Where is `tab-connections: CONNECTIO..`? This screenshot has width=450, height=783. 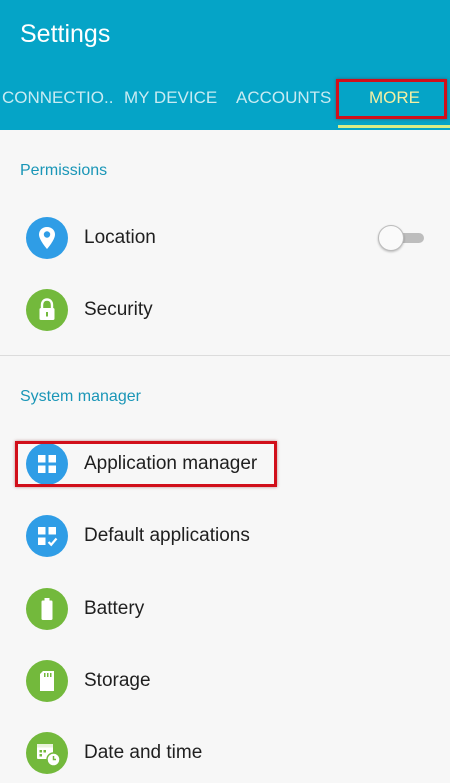 tab-connections: CONNECTIO.. is located at coordinates (57, 98).